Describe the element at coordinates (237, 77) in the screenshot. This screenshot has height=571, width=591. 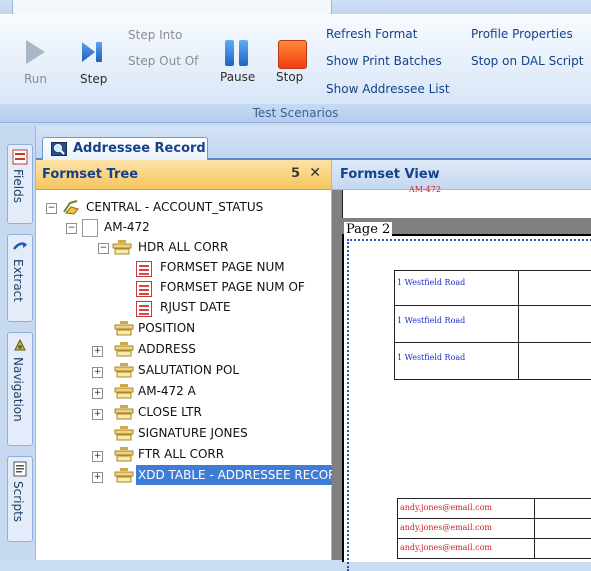
I see `pause-button: Pause` at that location.